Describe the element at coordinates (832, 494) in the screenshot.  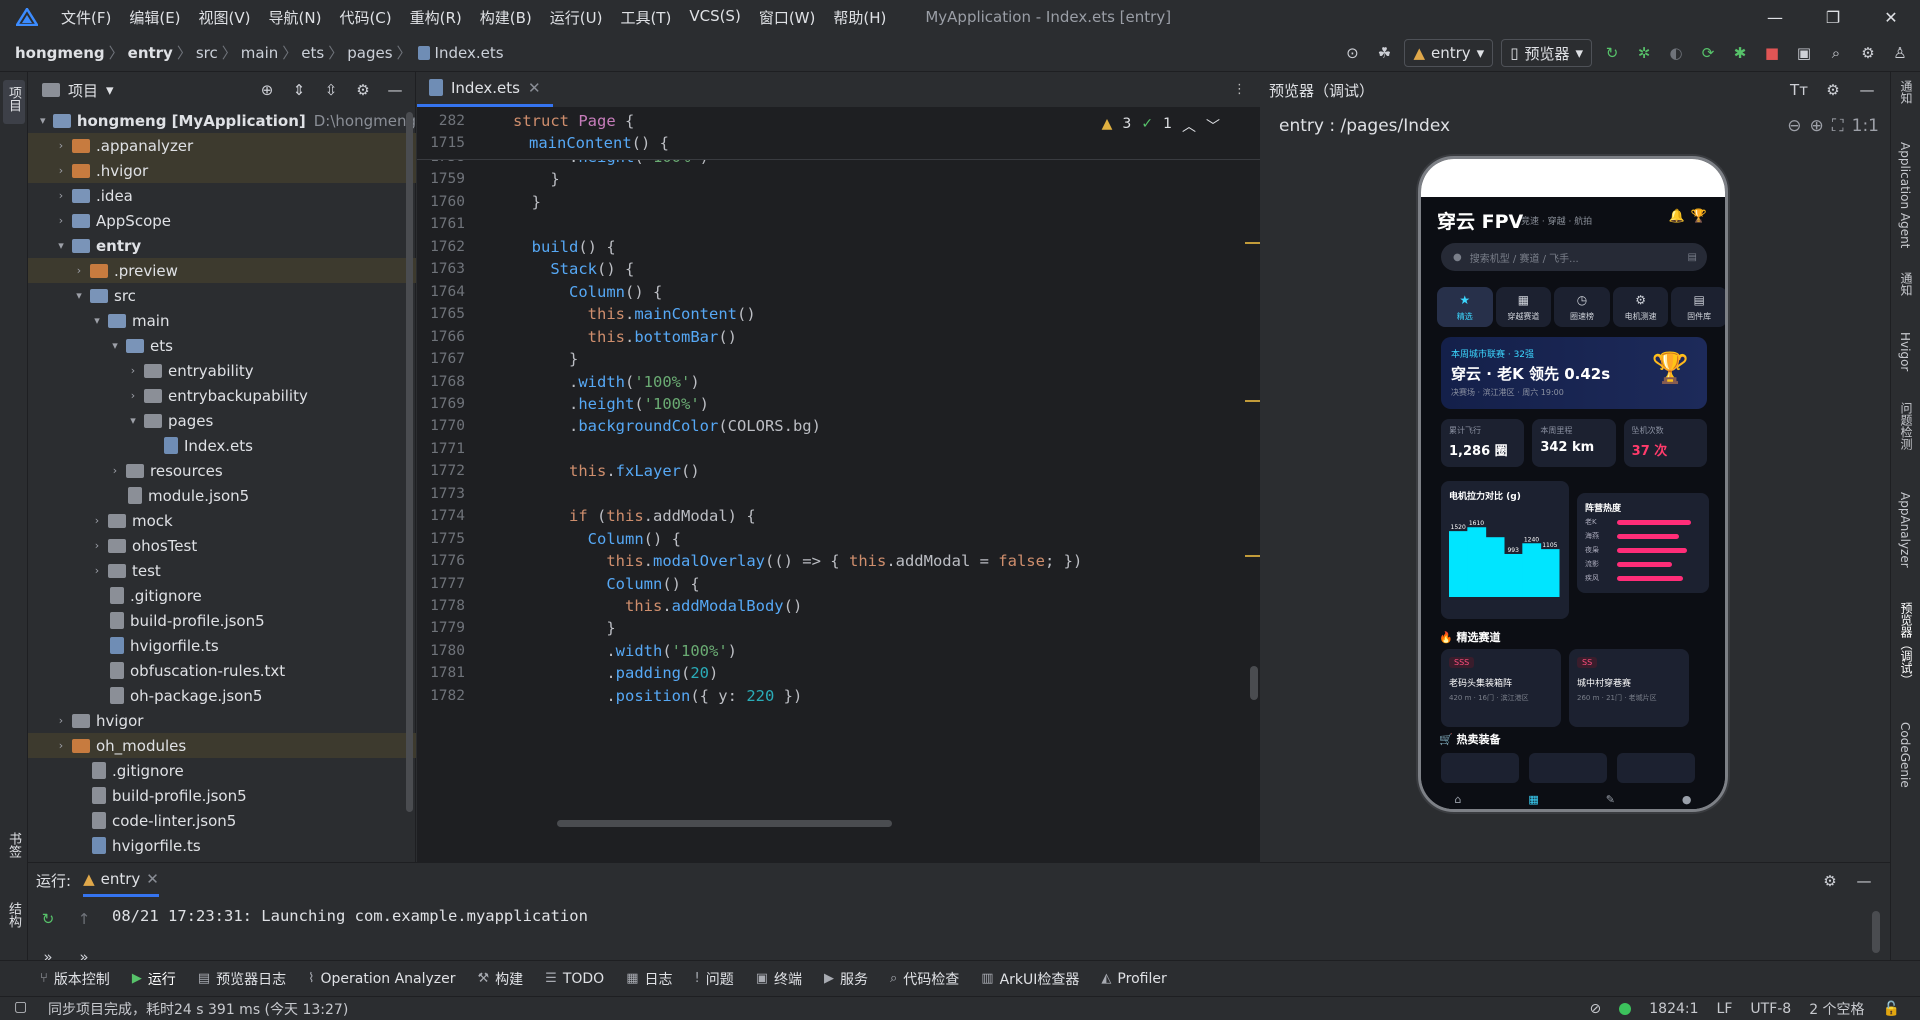
I see `code-line: 1773` at that location.